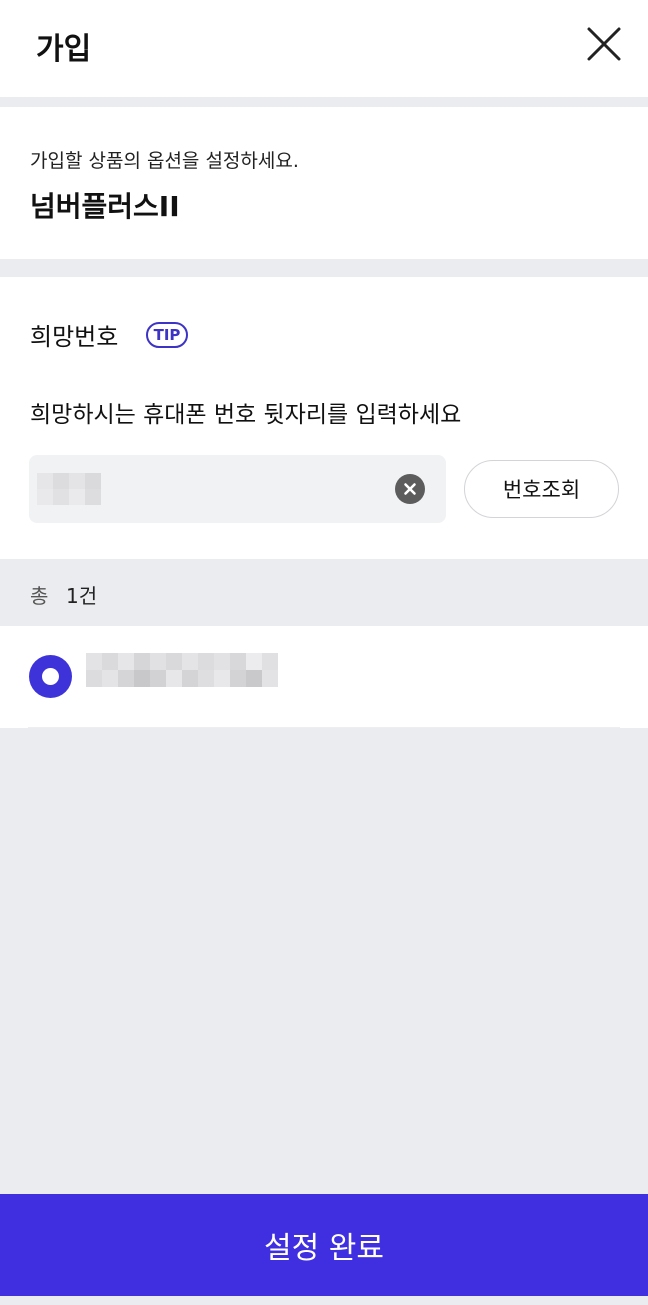 The width and height of the screenshot is (648, 1305). What do you see at coordinates (324, 183) in the screenshot?
I see `product-card: 가입할 상품의 옵션을 설정하세요. 넘버플러스II` at bounding box center [324, 183].